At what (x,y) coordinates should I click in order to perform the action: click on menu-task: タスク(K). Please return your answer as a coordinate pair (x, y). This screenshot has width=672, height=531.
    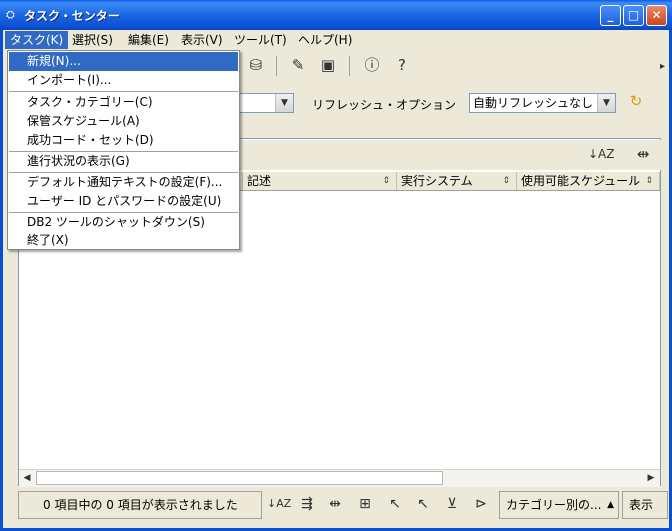
    Looking at the image, I should click on (37, 40).